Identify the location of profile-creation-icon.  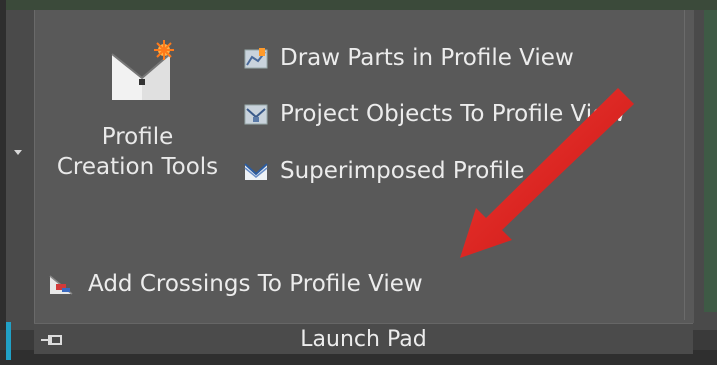
(142, 70).